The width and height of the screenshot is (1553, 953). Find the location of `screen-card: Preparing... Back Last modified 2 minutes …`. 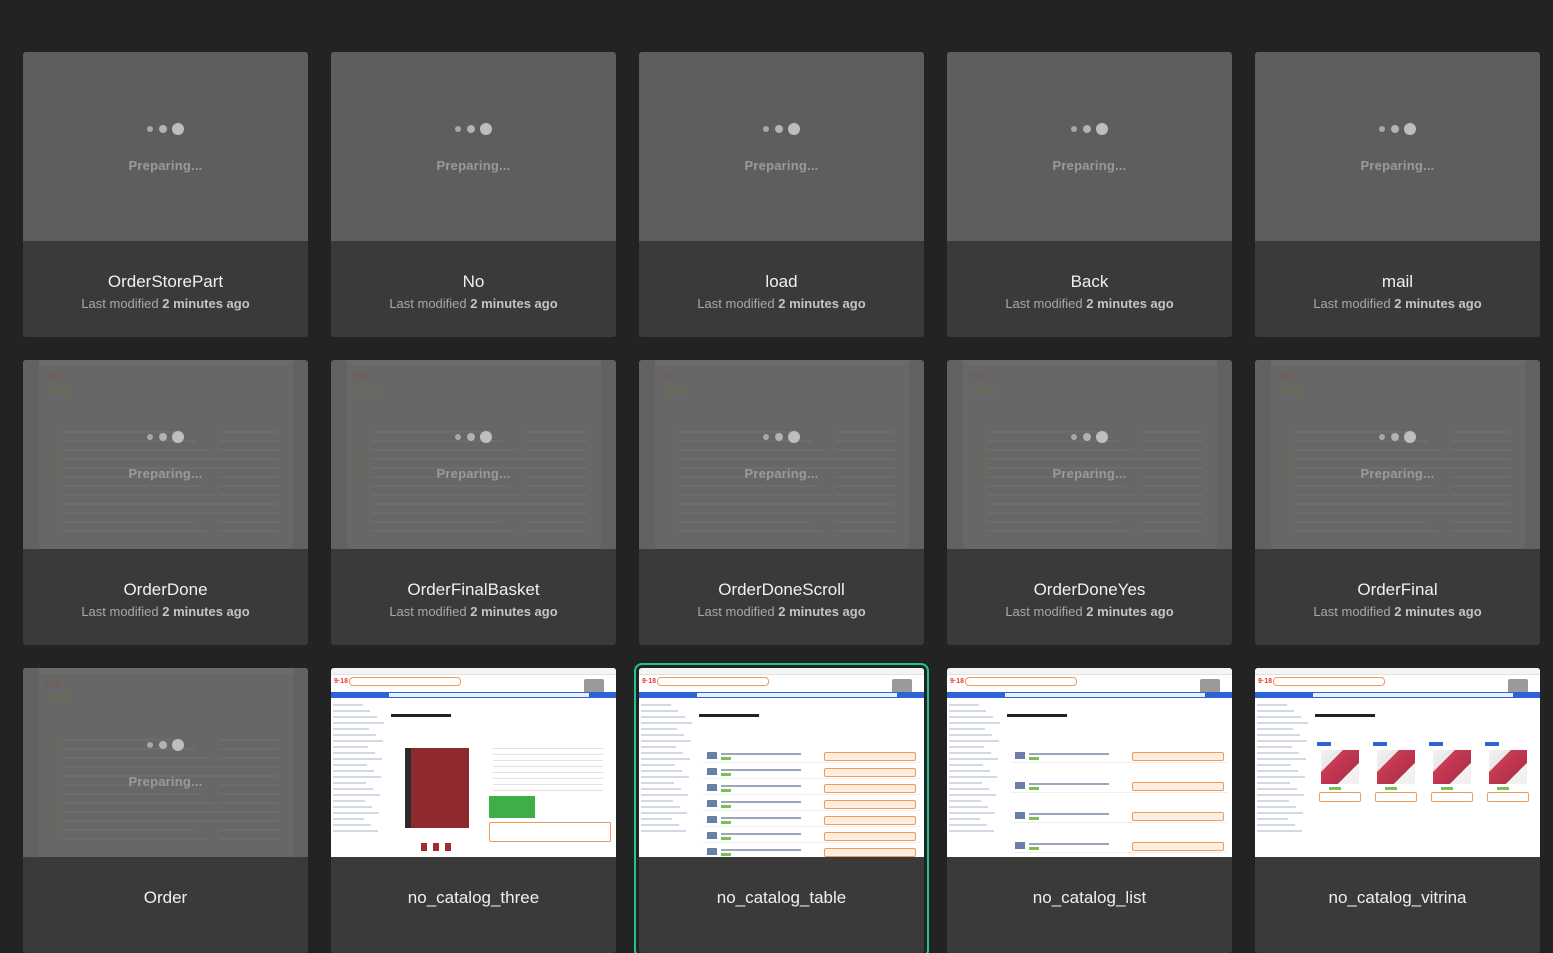

screen-card: Preparing... Back Last modified 2 minutes … is located at coordinates (1089, 194).